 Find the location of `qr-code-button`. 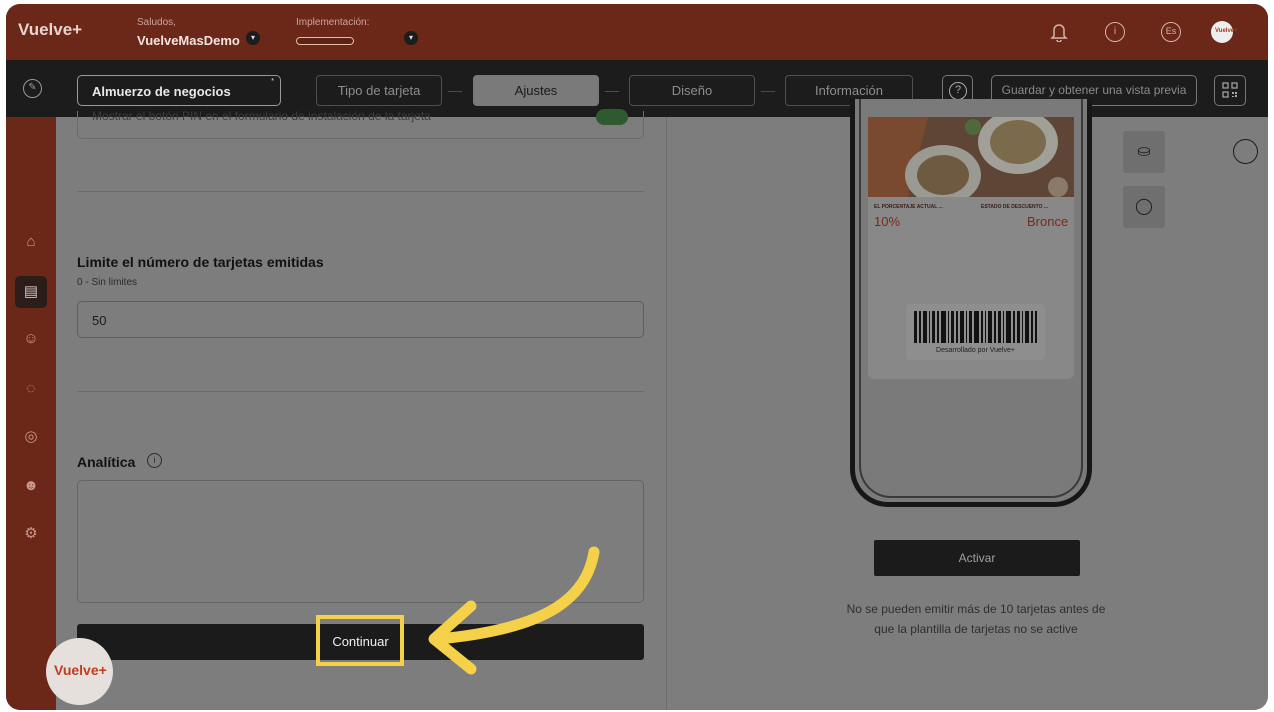

qr-code-button is located at coordinates (1230, 90).